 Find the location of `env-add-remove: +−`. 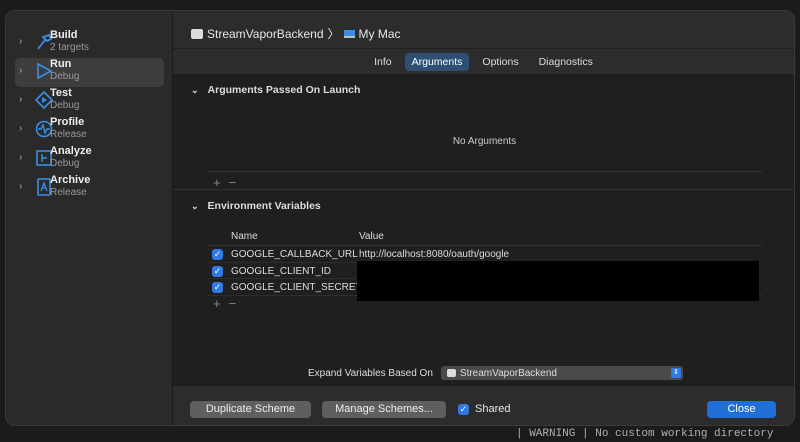

env-add-remove: +− is located at coordinates (228, 303).